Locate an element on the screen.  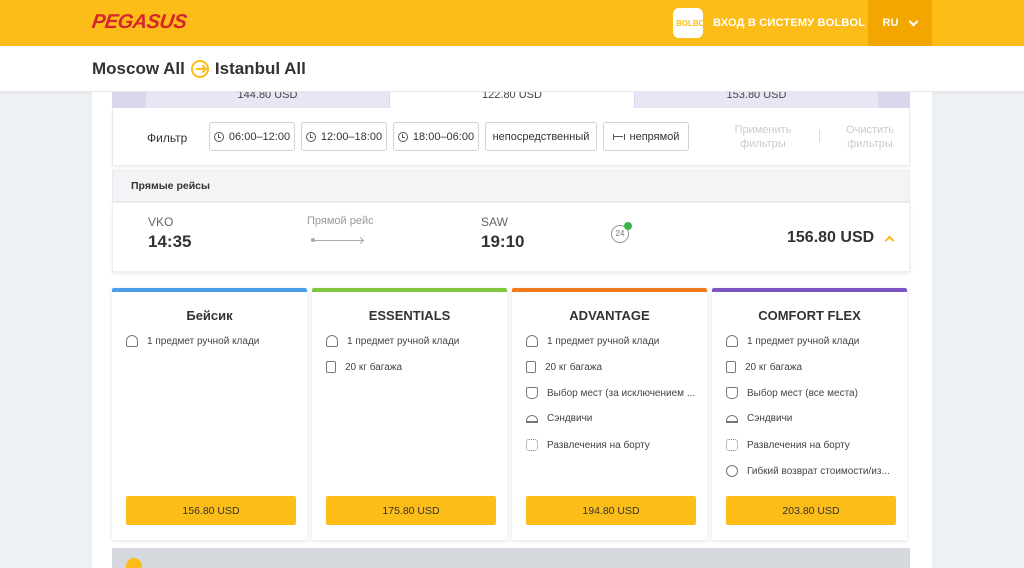
bolbol-logo-icon: BOL BOL is located at coordinates (691, 23).